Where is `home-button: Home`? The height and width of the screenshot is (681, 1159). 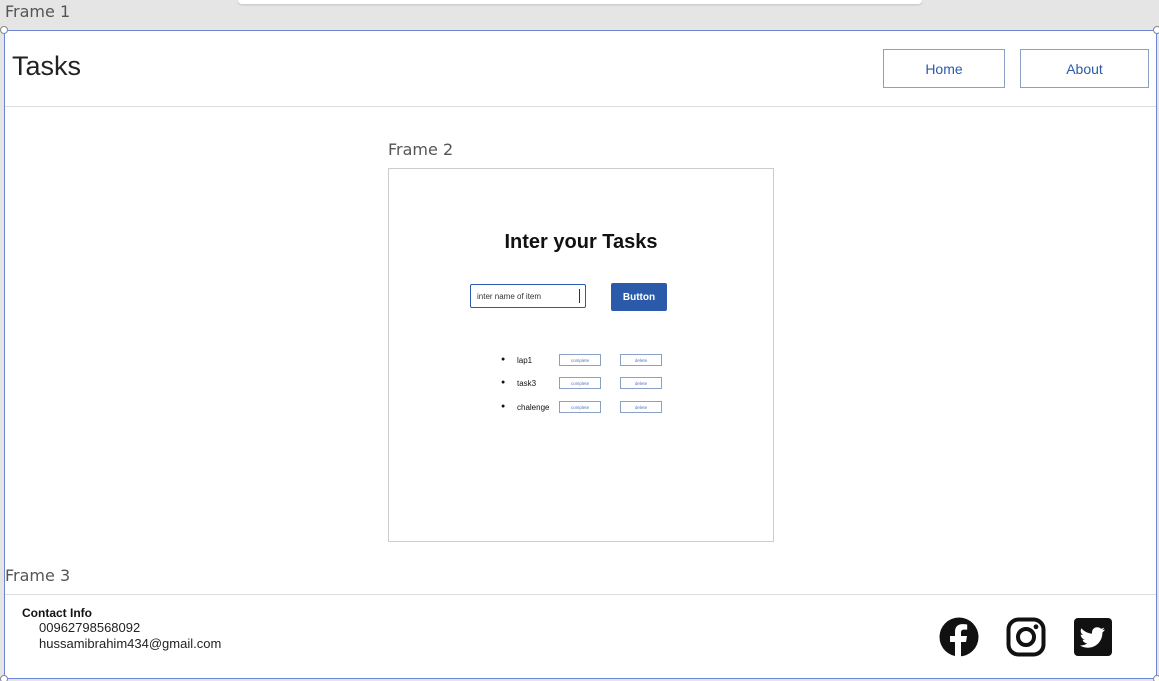
home-button: Home is located at coordinates (944, 68).